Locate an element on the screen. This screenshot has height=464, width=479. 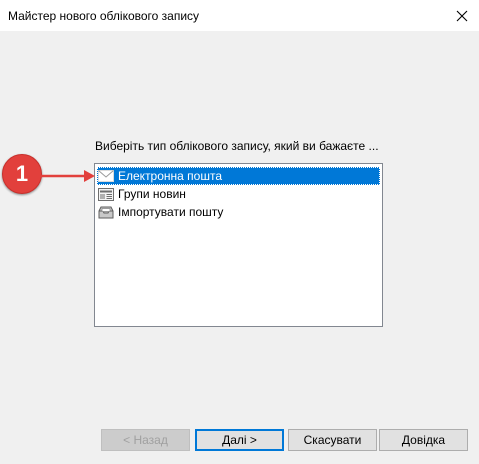
list-item-import-mail: Імпортувати пошту is located at coordinates (238, 212).